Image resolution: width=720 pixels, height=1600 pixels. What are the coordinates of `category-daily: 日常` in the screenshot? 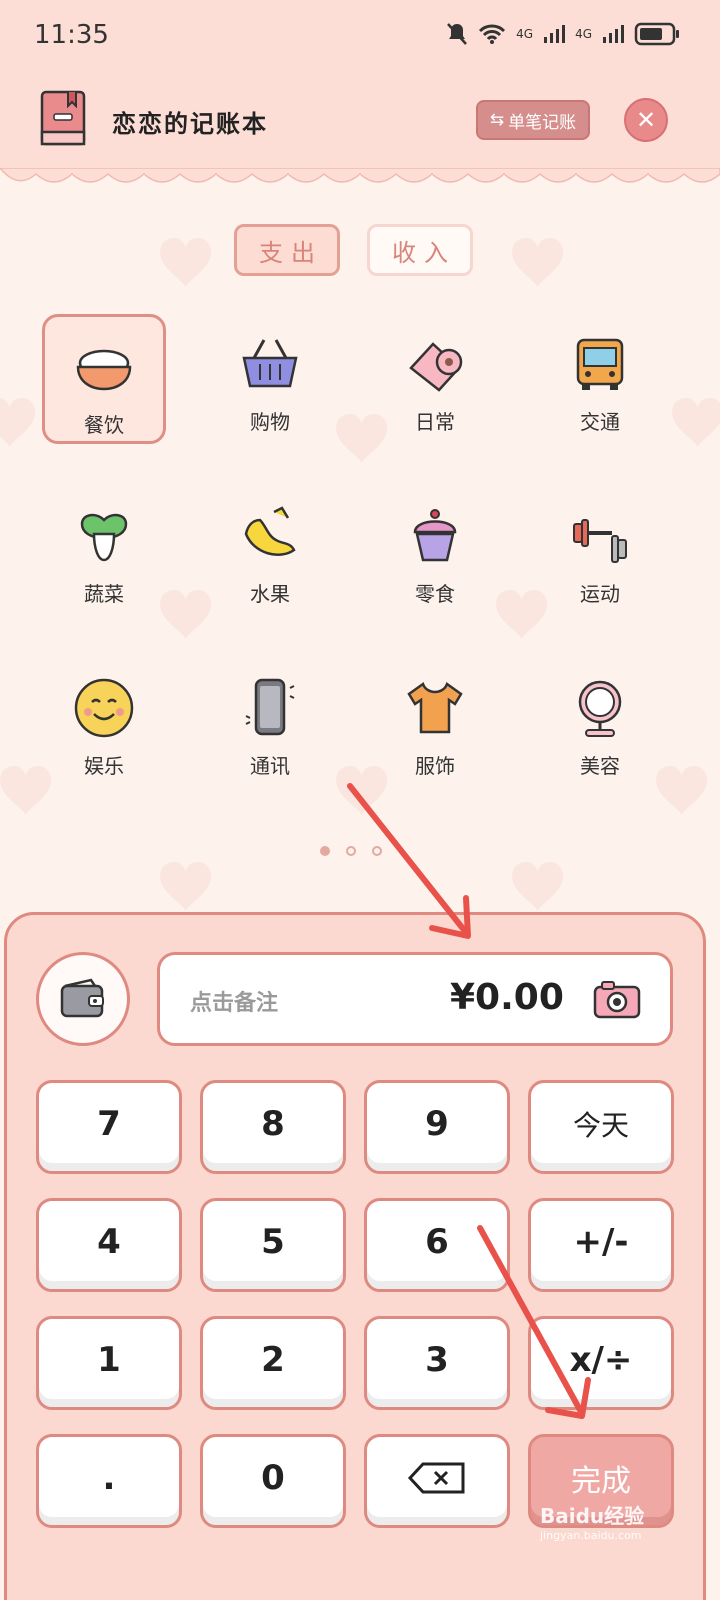 It's located at (435, 379).